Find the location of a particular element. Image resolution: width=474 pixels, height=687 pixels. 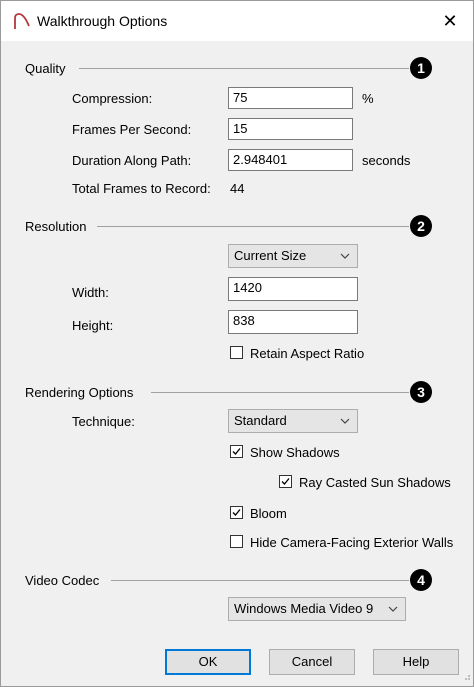

resolution-divider is located at coordinates (253, 226).